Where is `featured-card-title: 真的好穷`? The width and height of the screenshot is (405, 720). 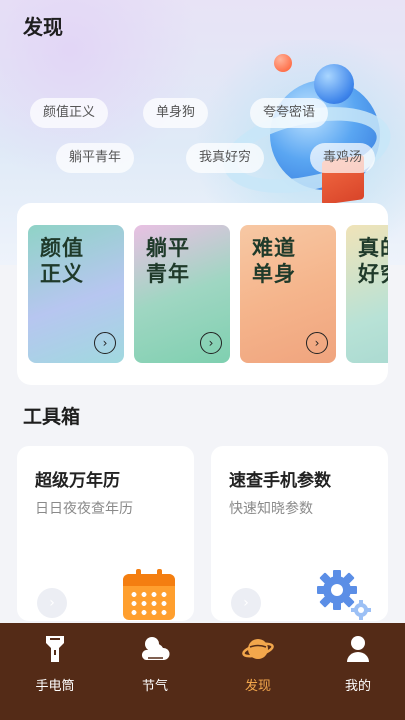 featured-card-title: 真的好穷 is located at coordinates (373, 261).